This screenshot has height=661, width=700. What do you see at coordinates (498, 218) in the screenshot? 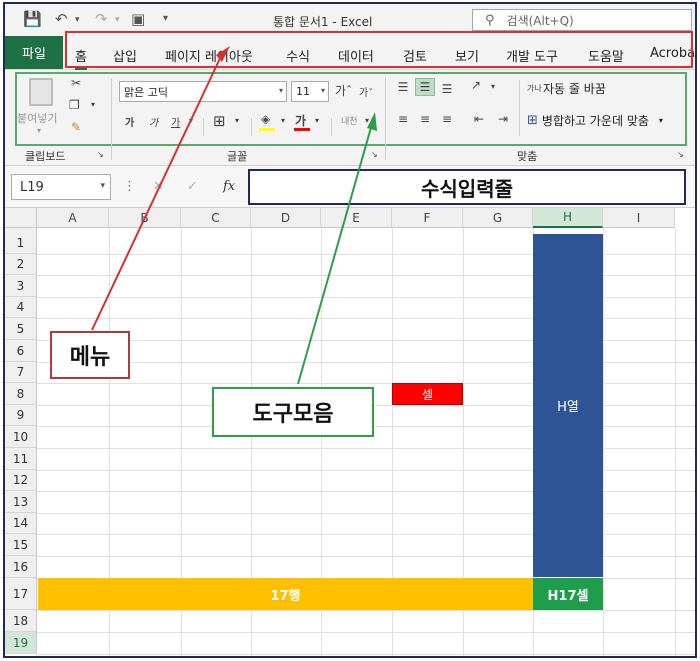
I see `column-header-g: G` at bounding box center [498, 218].